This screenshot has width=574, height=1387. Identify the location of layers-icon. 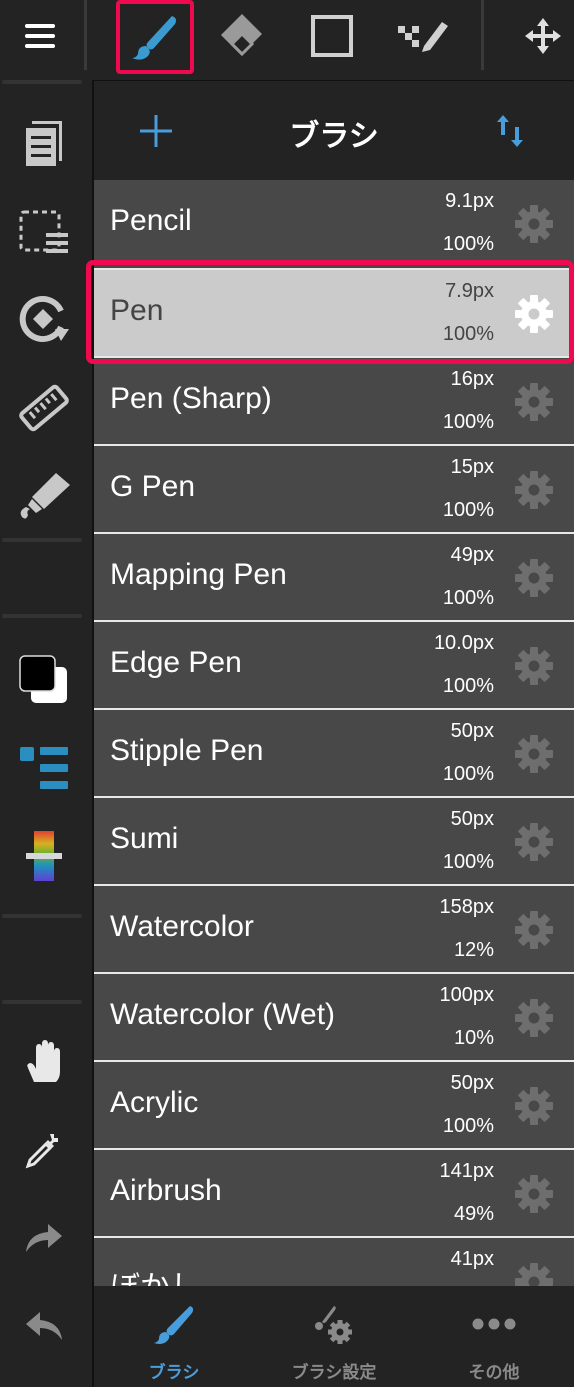
(44, 143).